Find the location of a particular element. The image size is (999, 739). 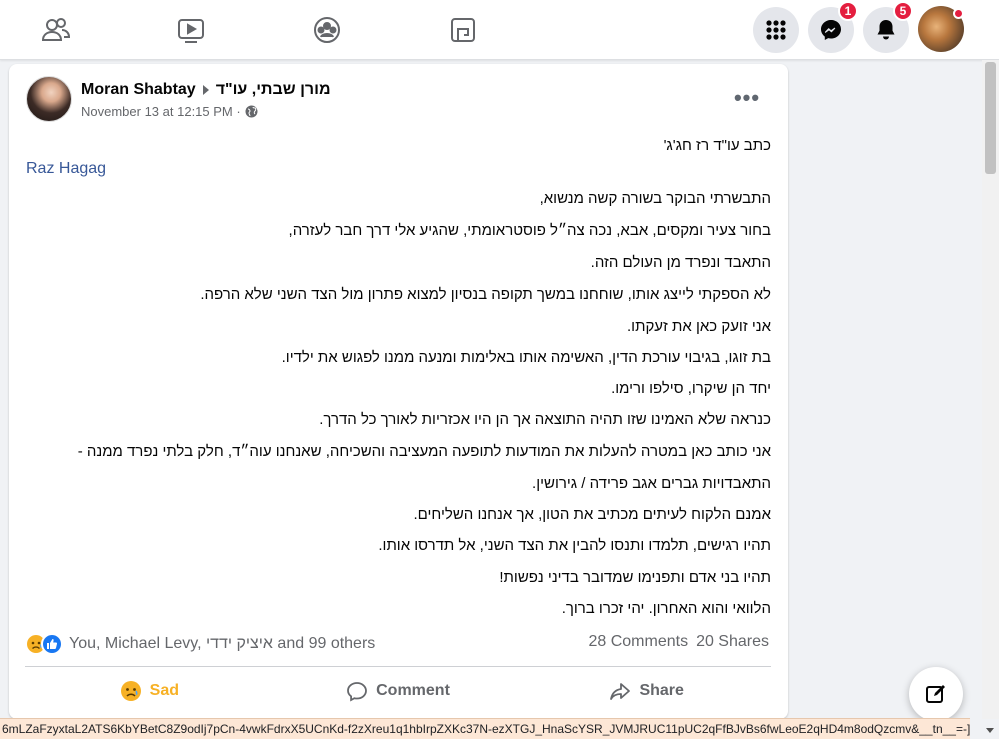

post-meta: November 13 at 12:15 PM · is located at coordinates (169, 111).